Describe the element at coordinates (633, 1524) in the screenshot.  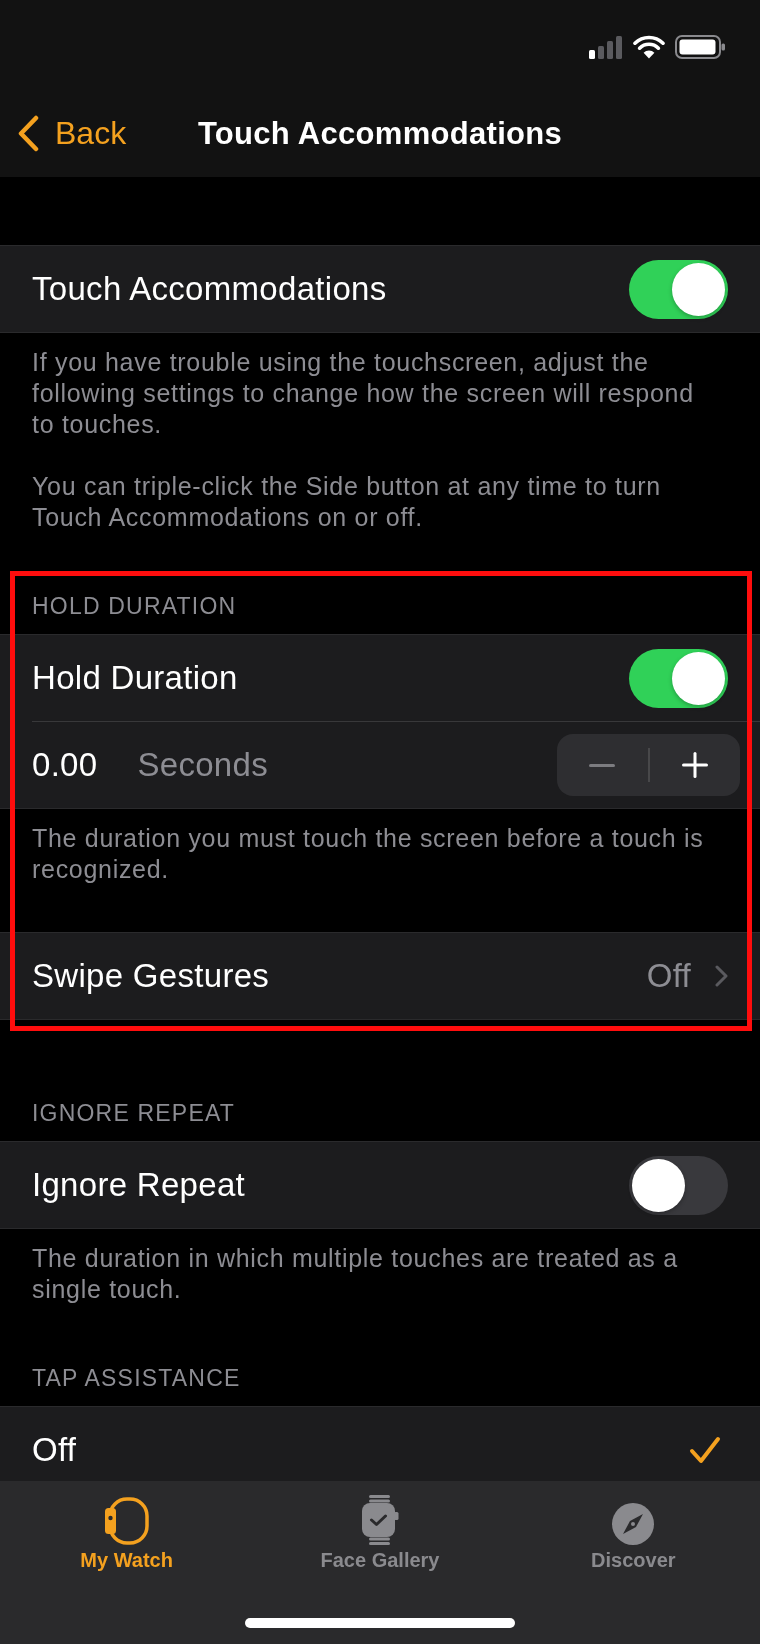
I see `compass-icon` at that location.